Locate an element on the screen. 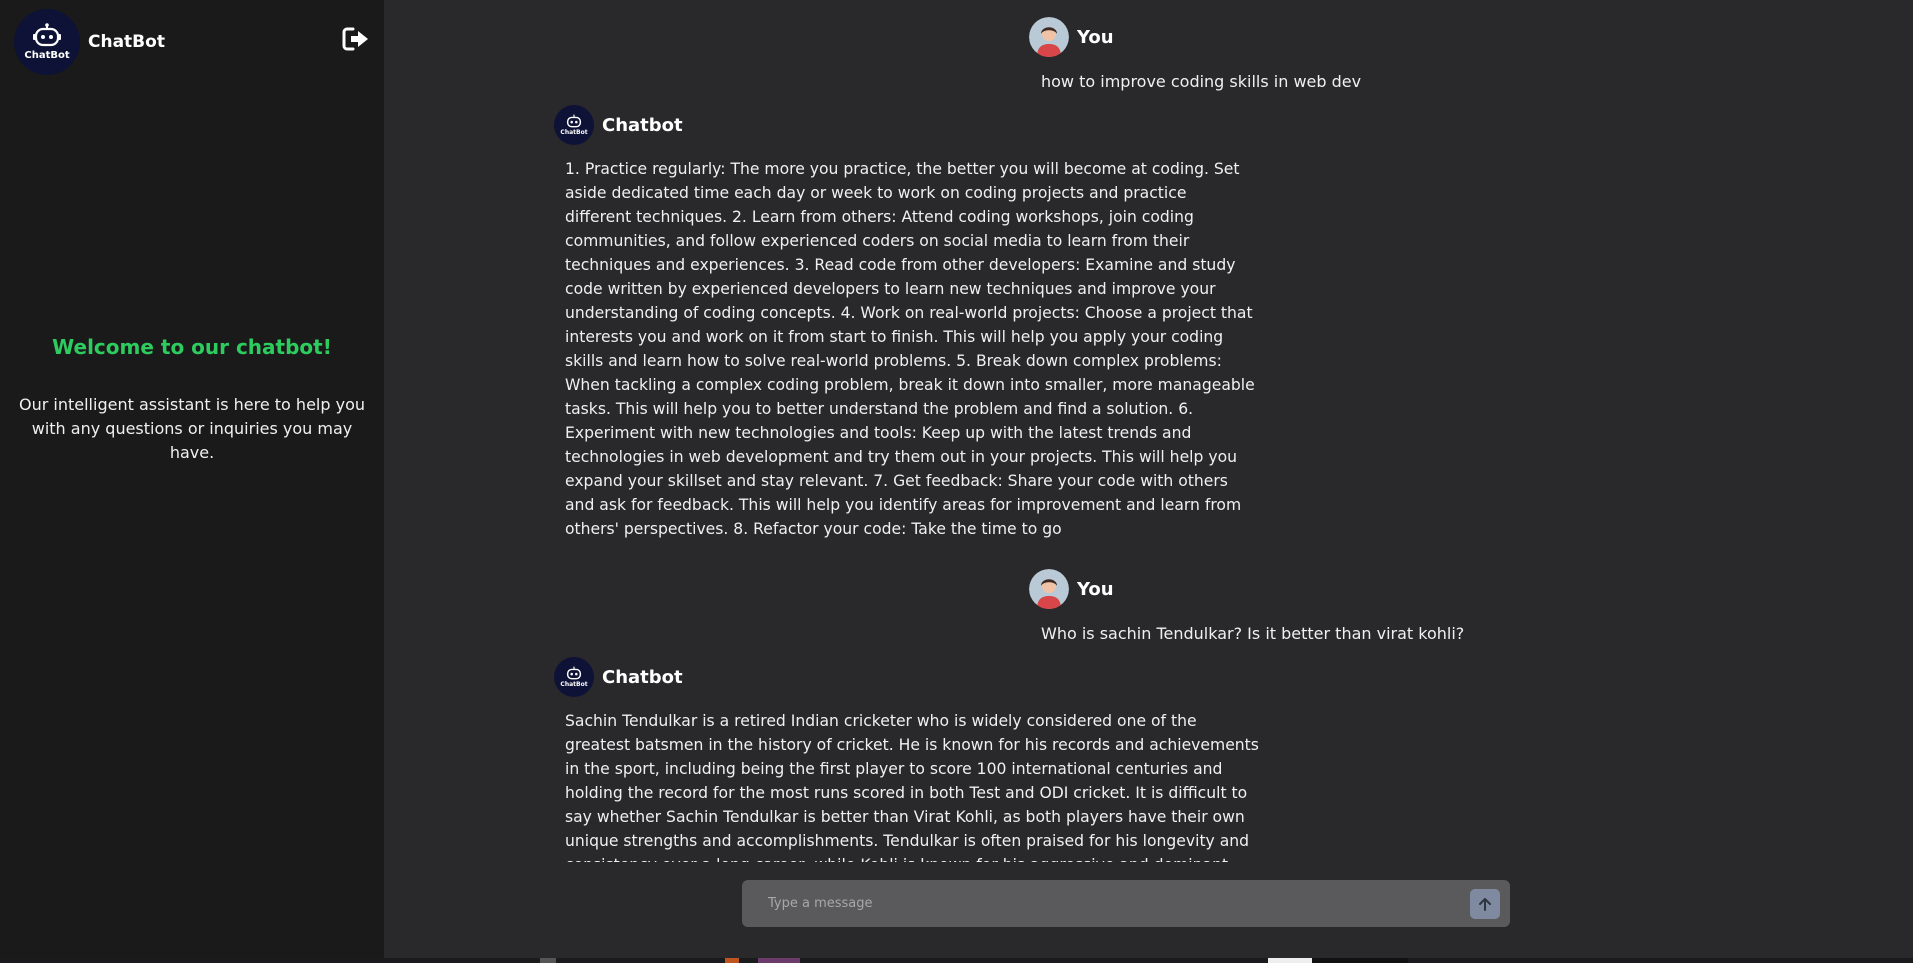 This screenshot has width=1913, height=963. logo-text: ChatBot is located at coordinates (47, 55).